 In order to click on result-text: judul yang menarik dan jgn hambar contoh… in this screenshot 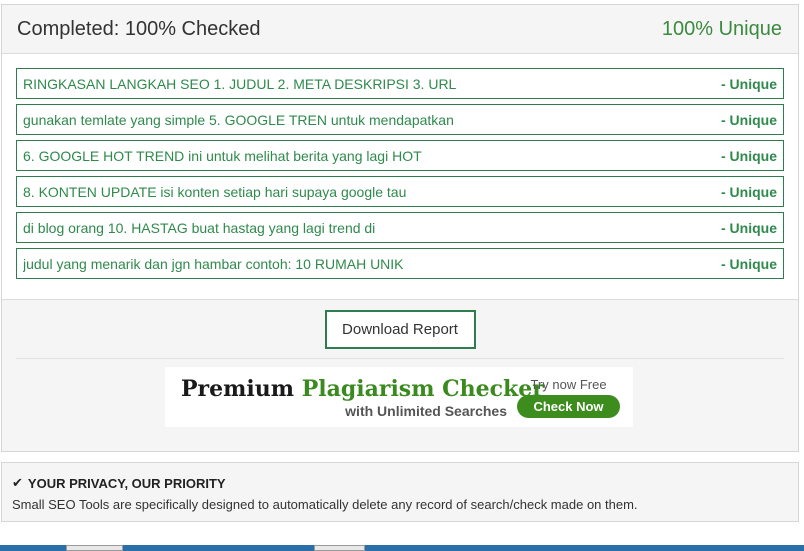, I will do `click(213, 263)`.